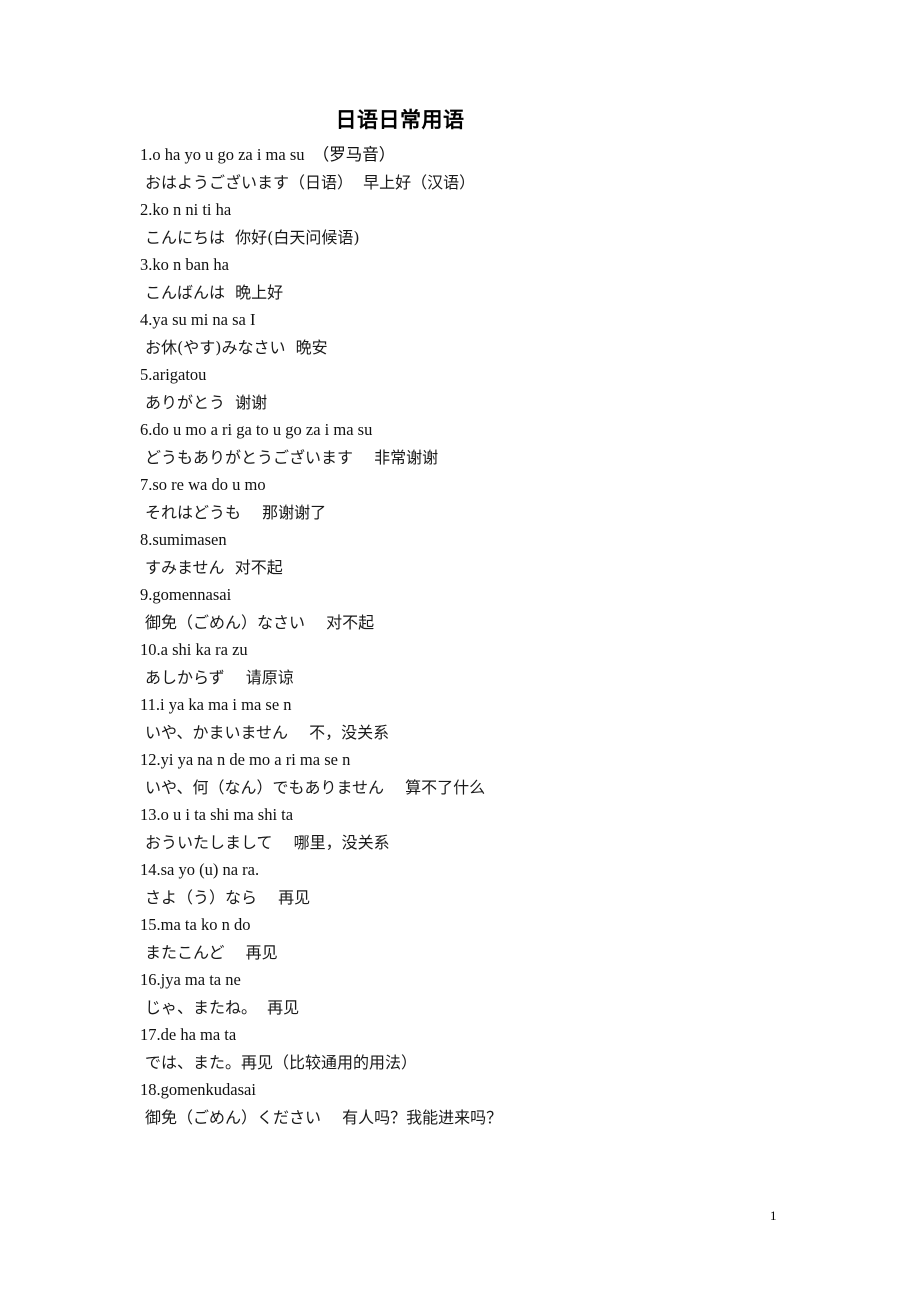  I want to click on page-number: 1, so click(773, 1215).